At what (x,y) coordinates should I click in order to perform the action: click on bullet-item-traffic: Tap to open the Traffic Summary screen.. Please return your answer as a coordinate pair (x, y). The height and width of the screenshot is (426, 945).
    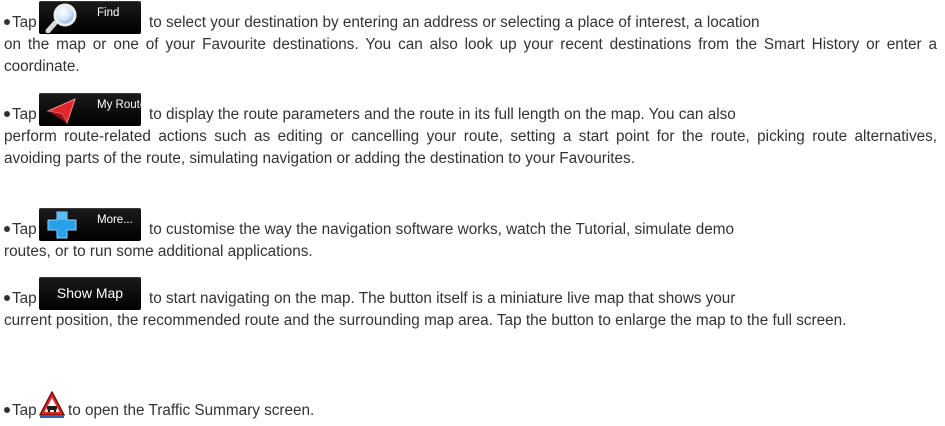
    Looking at the image, I should click on (470, 406).